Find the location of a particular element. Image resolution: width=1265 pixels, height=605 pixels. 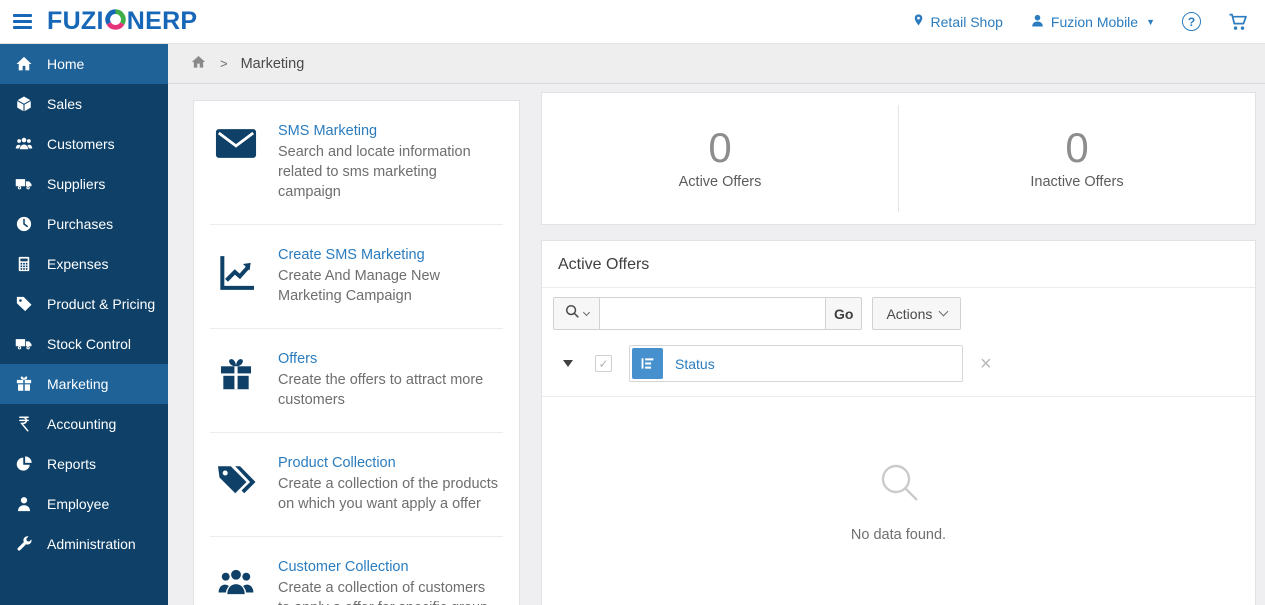

sidebar-item-suppliers: Suppliers is located at coordinates (84, 184).